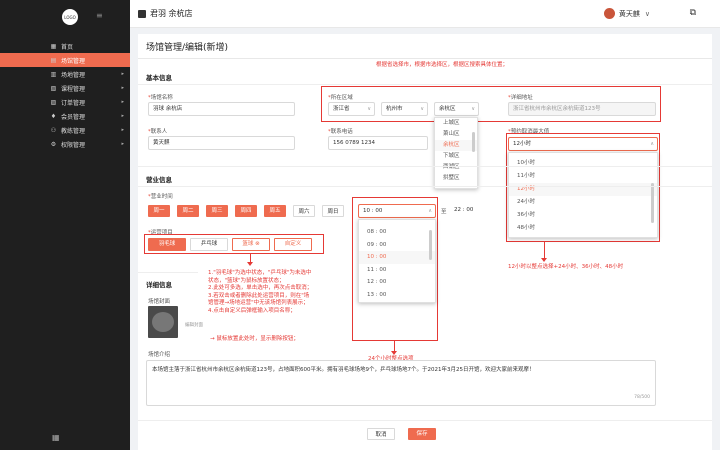 This screenshot has height=450, width=720. What do you see at coordinates (254, 339) in the screenshot?
I see `annotation-cover: → 鼠标放置此处时，显示删除按钮；` at bounding box center [254, 339].